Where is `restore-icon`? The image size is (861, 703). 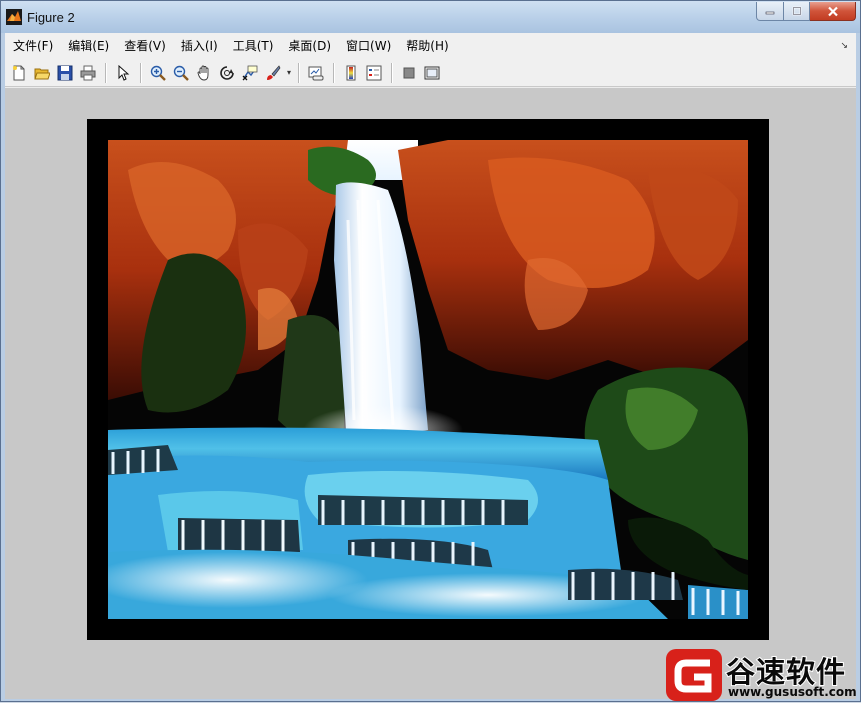 restore-icon is located at coordinates (796, 11).